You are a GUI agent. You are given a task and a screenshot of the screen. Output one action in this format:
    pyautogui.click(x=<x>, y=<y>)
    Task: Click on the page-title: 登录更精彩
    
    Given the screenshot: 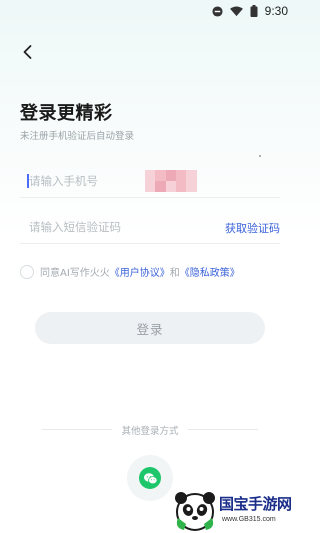 What is the action you would take?
    pyautogui.click(x=66, y=113)
    